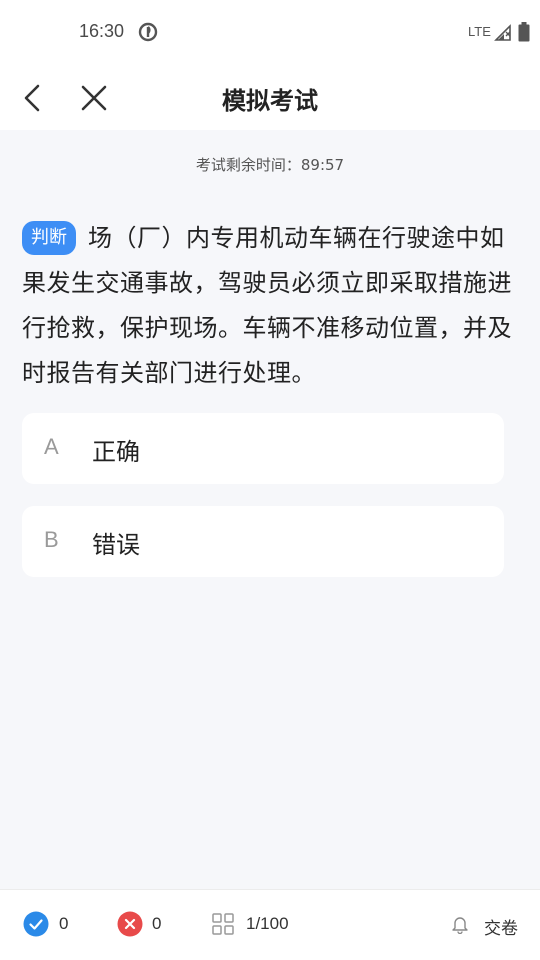  I want to click on question-grid-icon, so click(223, 924).